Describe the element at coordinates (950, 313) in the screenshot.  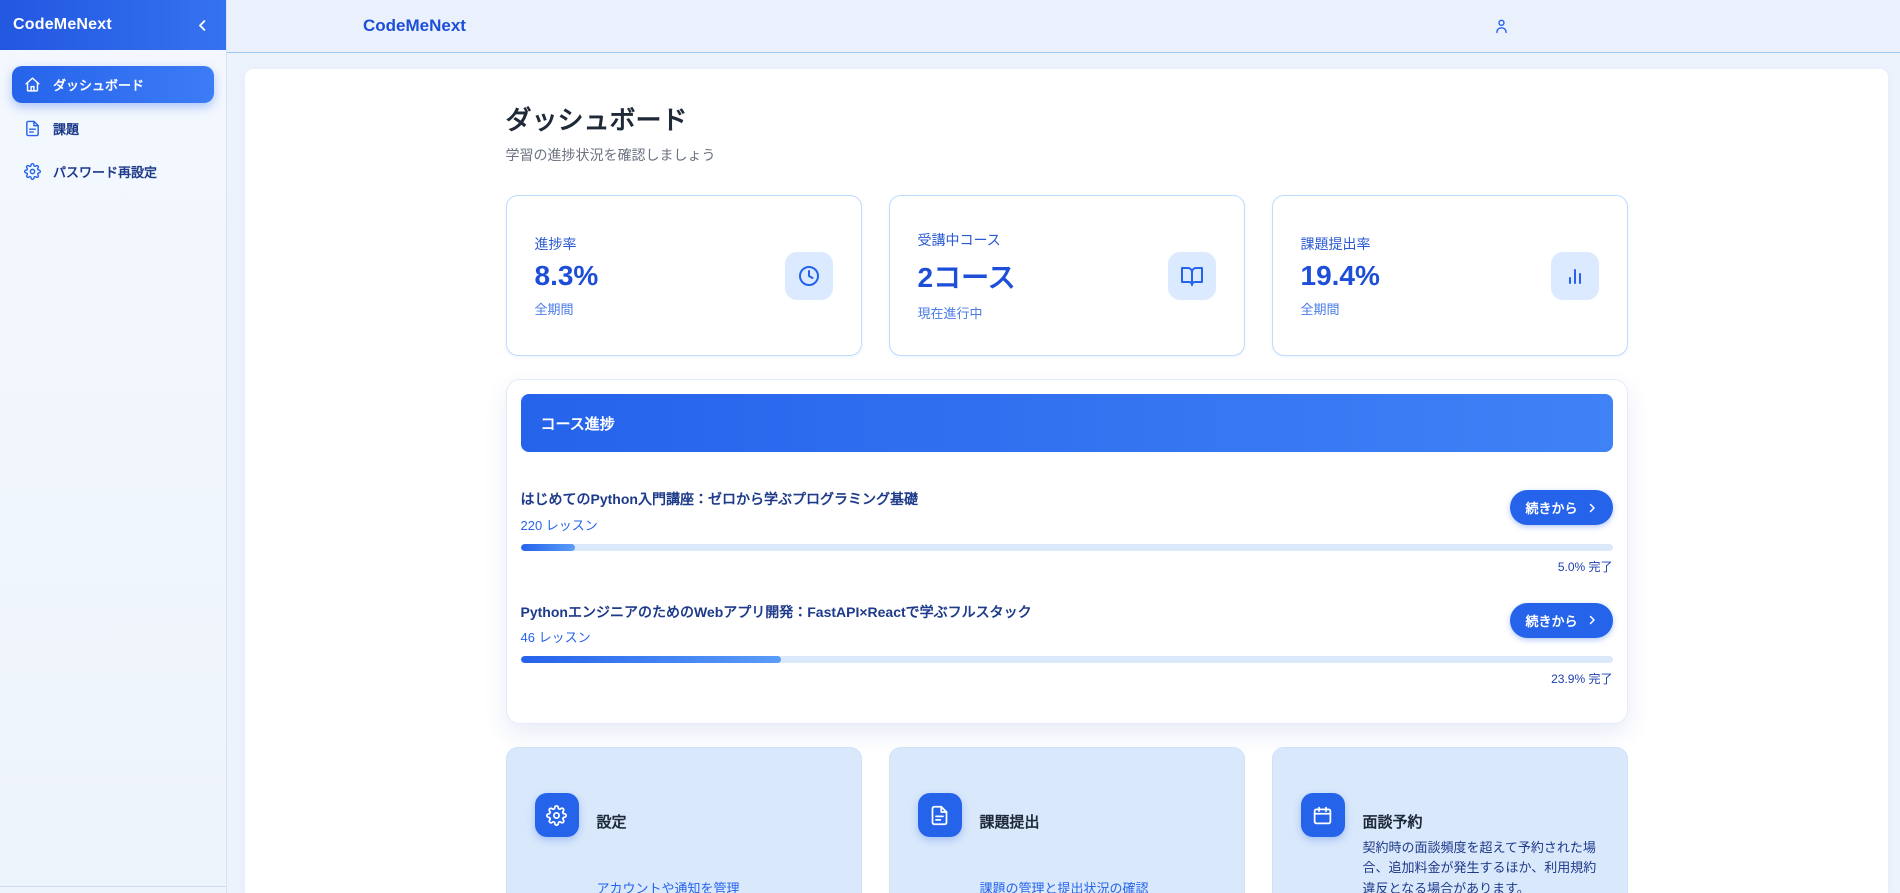
I see `stat-sublabel: 現在進行中` at that location.